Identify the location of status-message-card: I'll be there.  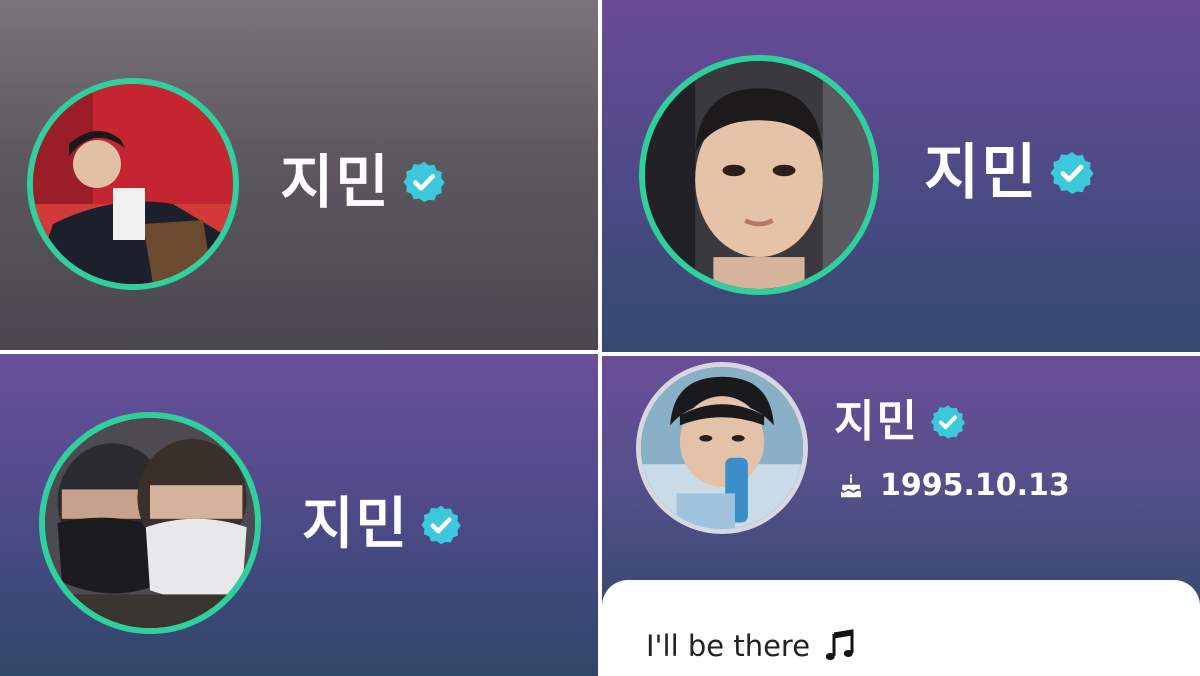
(901, 628).